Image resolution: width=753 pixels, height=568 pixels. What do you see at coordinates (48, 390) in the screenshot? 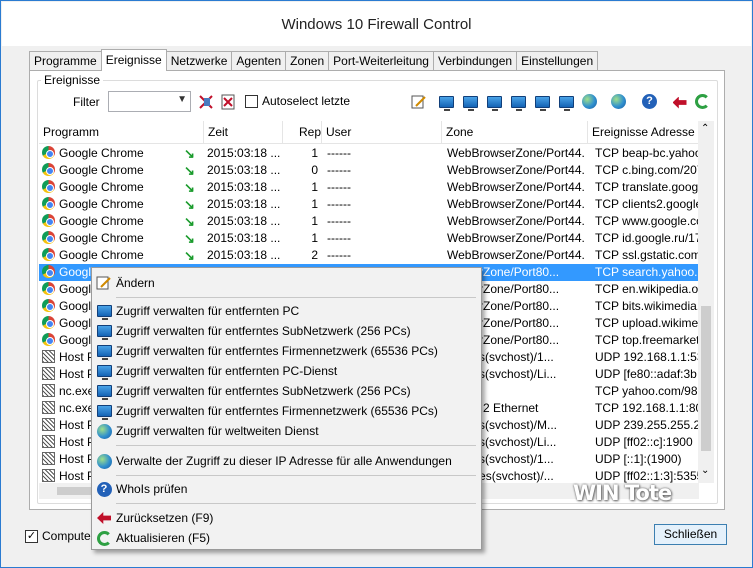
I see `service-icon` at bounding box center [48, 390].